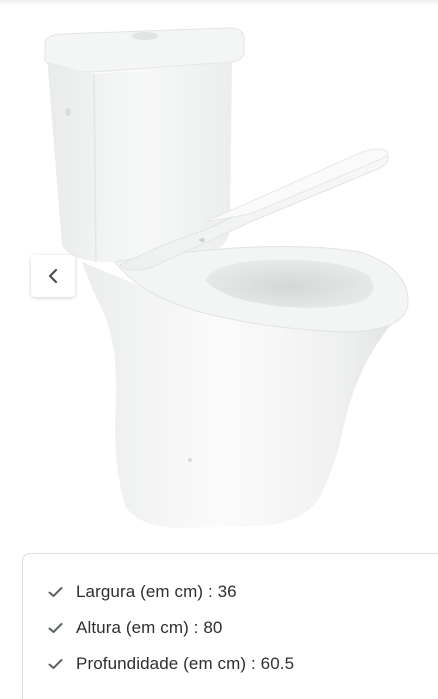  I want to click on spec-text: Altura (em cm) : 80, so click(149, 628).